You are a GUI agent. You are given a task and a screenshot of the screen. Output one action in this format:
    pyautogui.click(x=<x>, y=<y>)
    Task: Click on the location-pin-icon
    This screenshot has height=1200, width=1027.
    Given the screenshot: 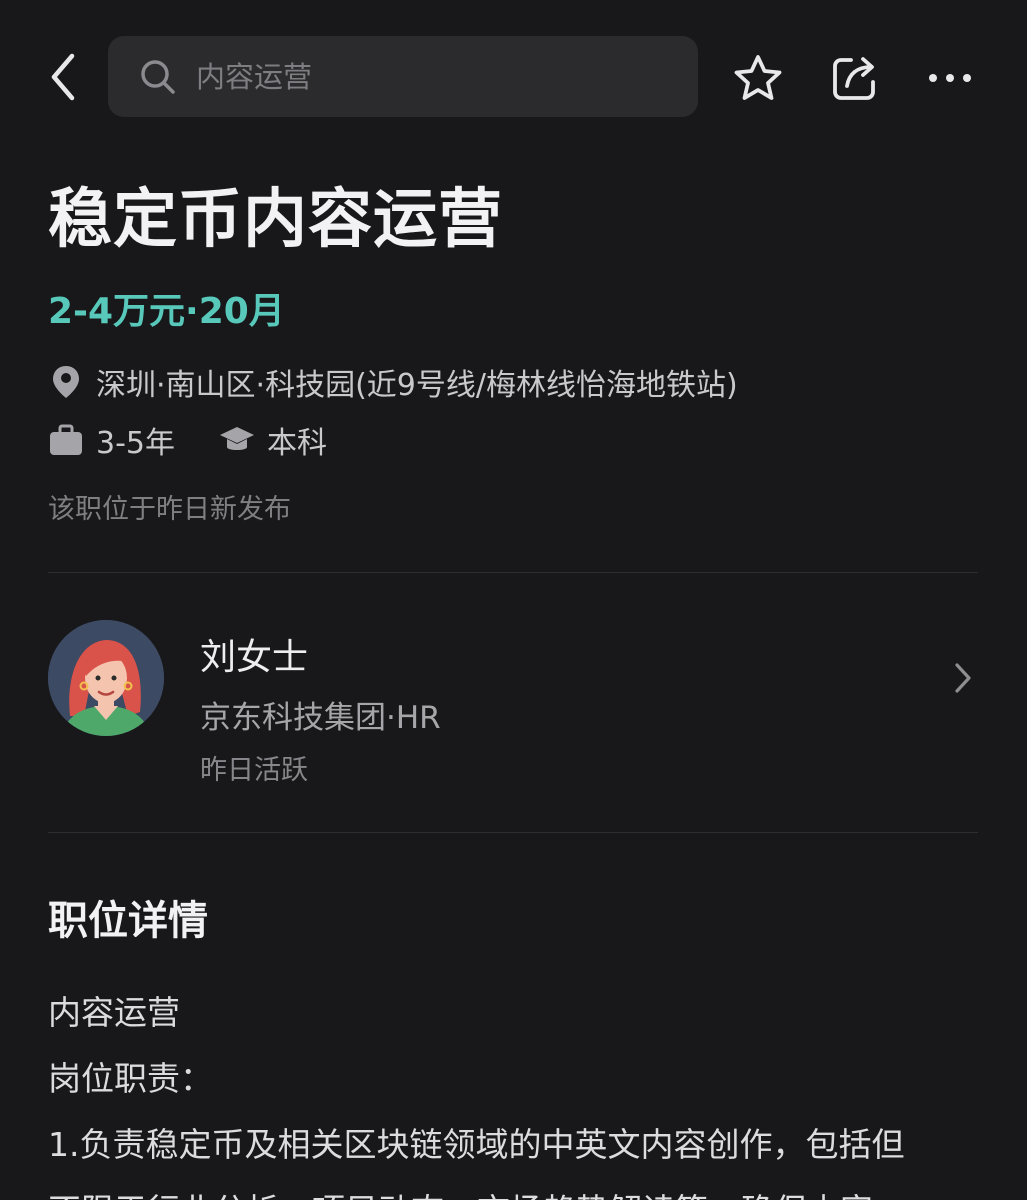 What is the action you would take?
    pyautogui.click(x=66, y=382)
    